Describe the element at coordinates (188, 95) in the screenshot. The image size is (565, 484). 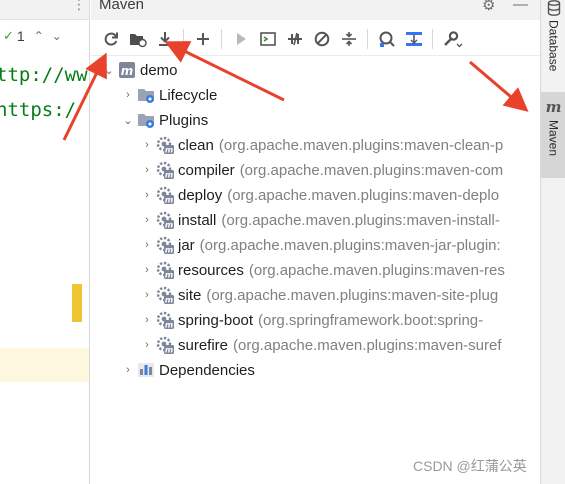
I see `lifecycle-label: Lifecycle` at that location.